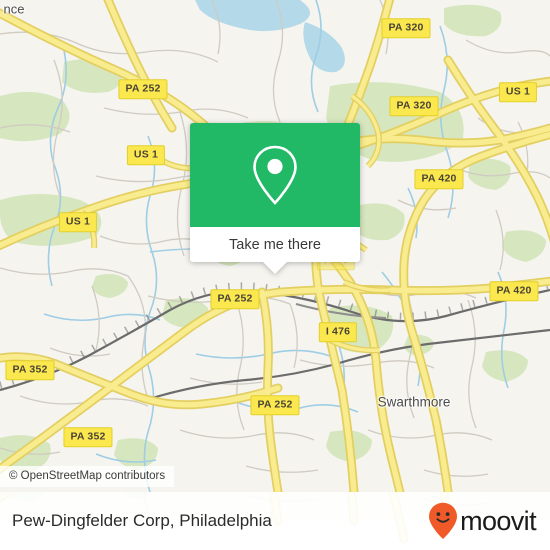 This screenshot has width=550, height=550. I want to click on map-pin-icon, so click(275, 175).